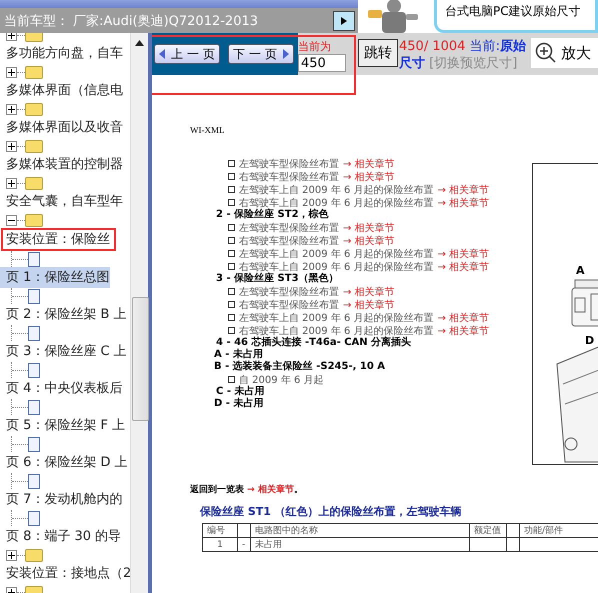  What do you see at coordinates (68, 201) in the screenshot?
I see `tree-item: 安全气囊，自车型年` at bounding box center [68, 201].